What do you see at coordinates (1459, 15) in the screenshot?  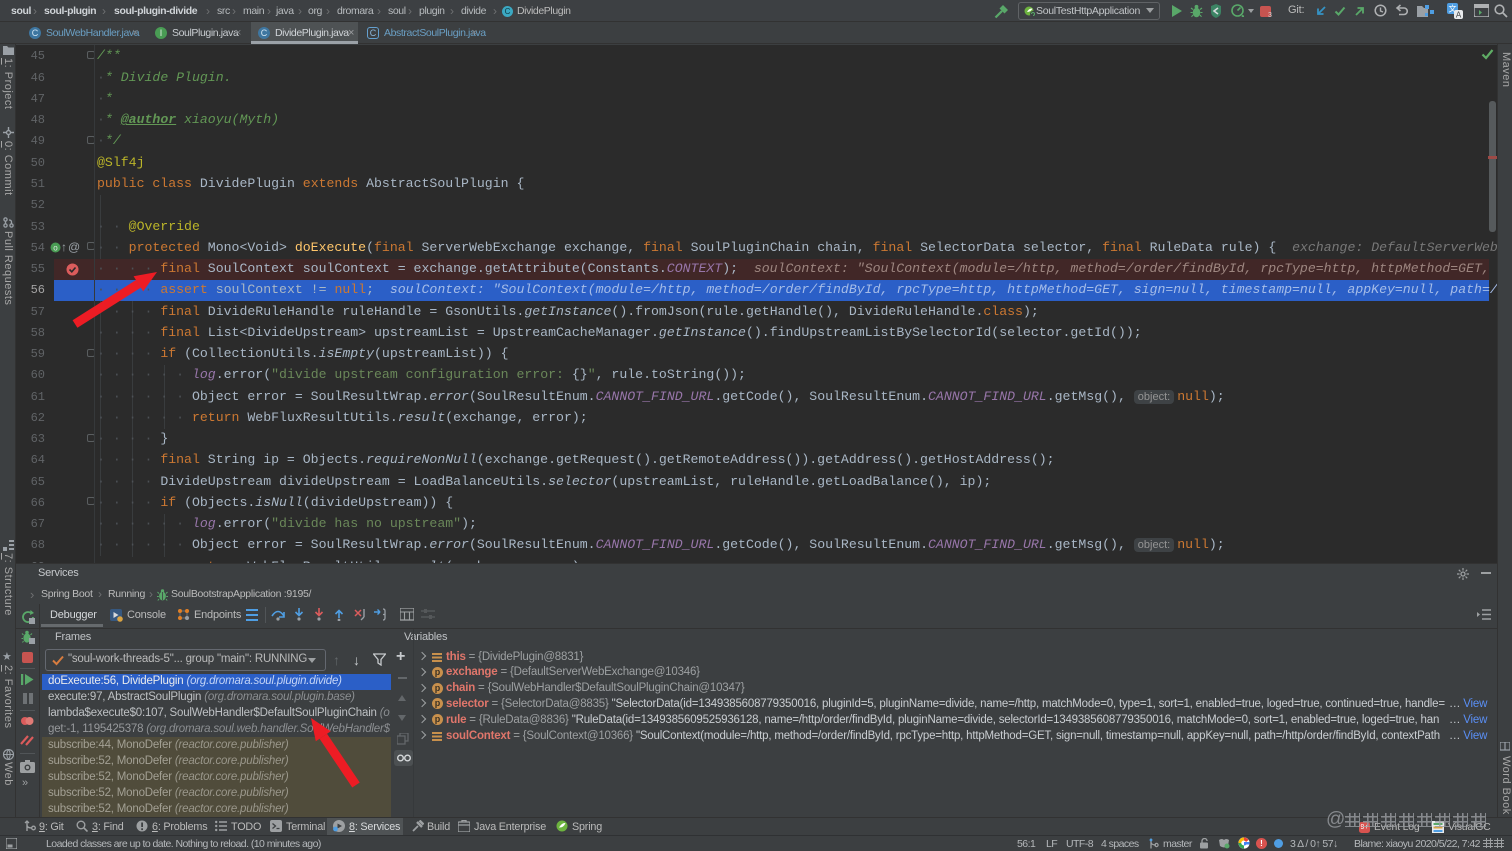 I see `svg-text: A` at bounding box center [1459, 15].